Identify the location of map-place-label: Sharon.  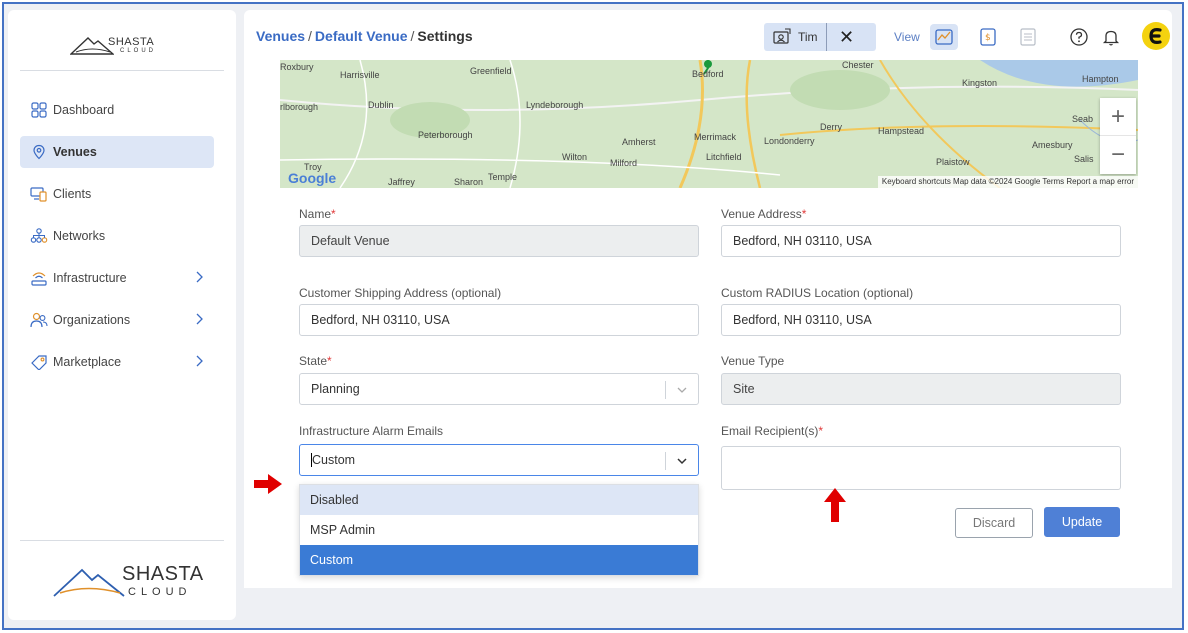
(469, 182).